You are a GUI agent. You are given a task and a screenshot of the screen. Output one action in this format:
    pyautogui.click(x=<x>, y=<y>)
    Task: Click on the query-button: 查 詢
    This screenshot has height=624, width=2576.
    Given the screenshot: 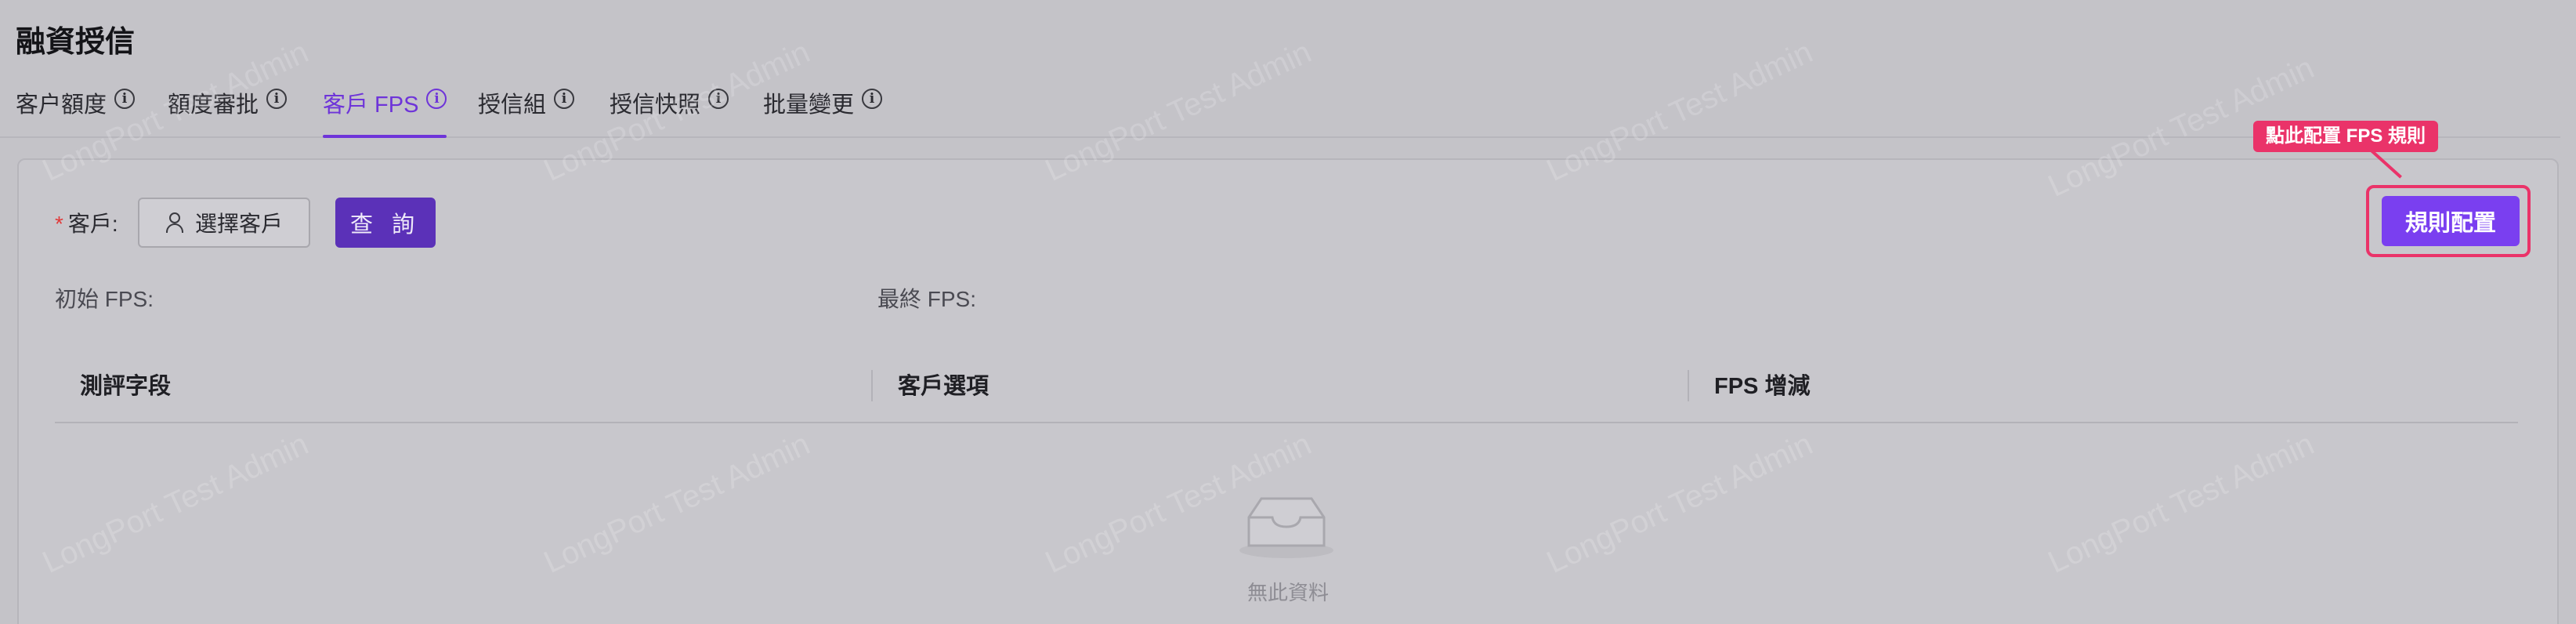 What is the action you would take?
    pyautogui.click(x=385, y=223)
    